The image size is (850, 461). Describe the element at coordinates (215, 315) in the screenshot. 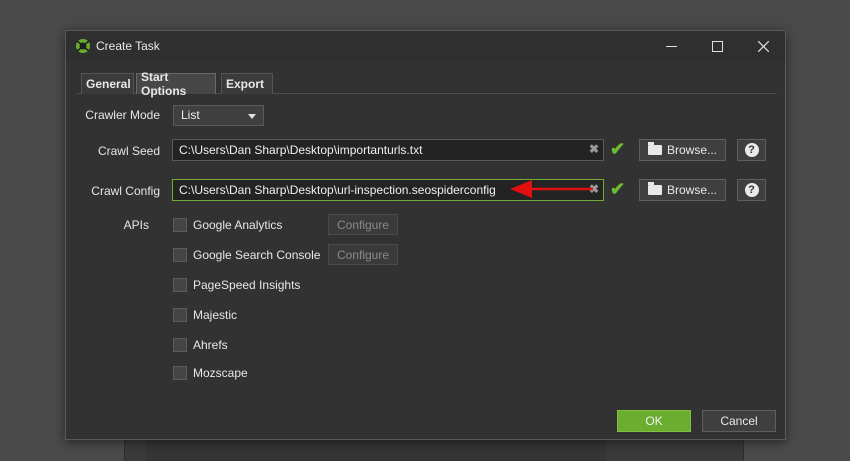

I see `api-label: Majestic` at that location.